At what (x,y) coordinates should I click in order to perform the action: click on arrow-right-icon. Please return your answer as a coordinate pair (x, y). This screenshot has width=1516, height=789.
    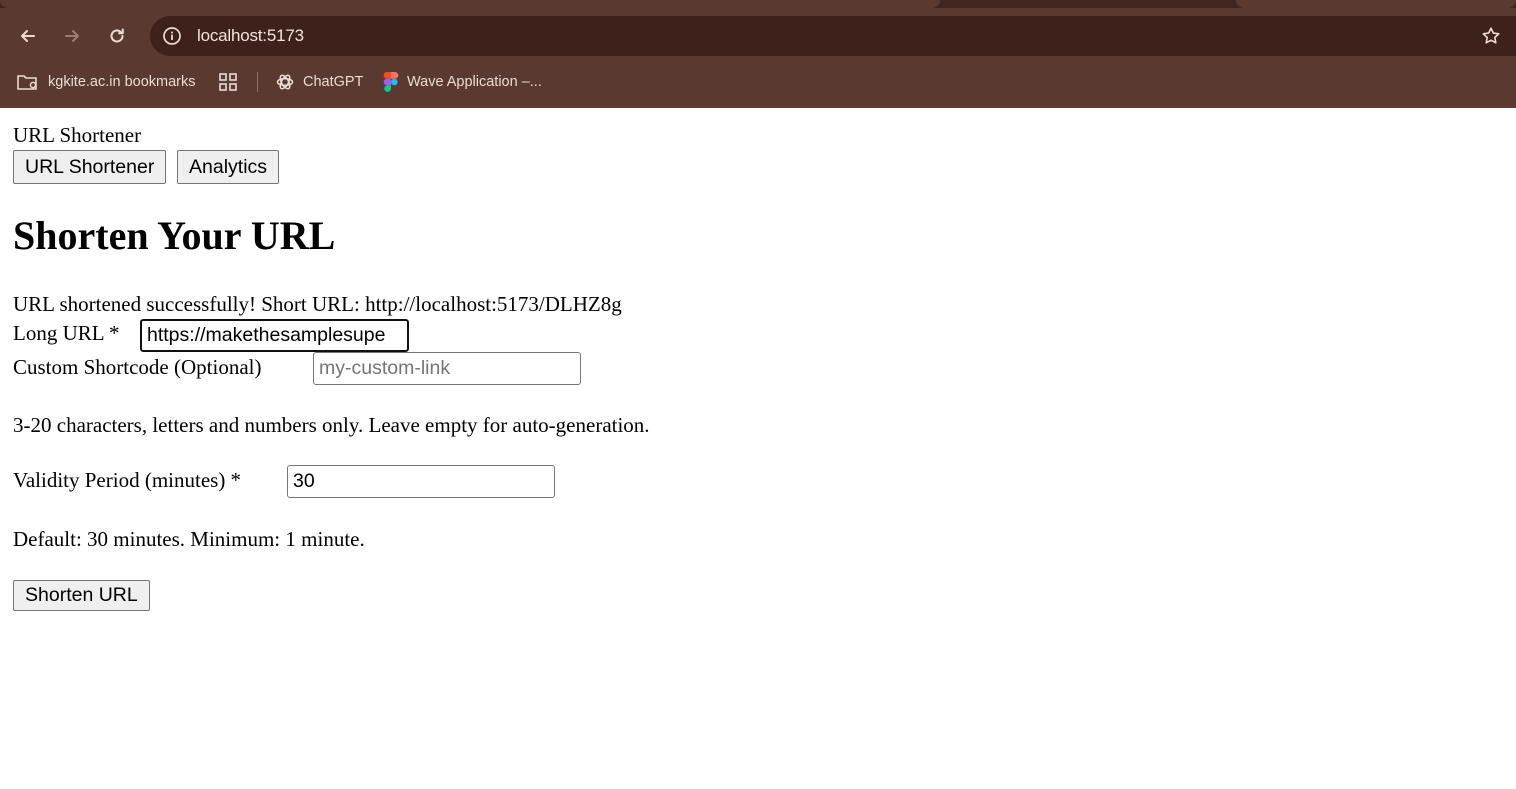
    Looking at the image, I should click on (72, 36).